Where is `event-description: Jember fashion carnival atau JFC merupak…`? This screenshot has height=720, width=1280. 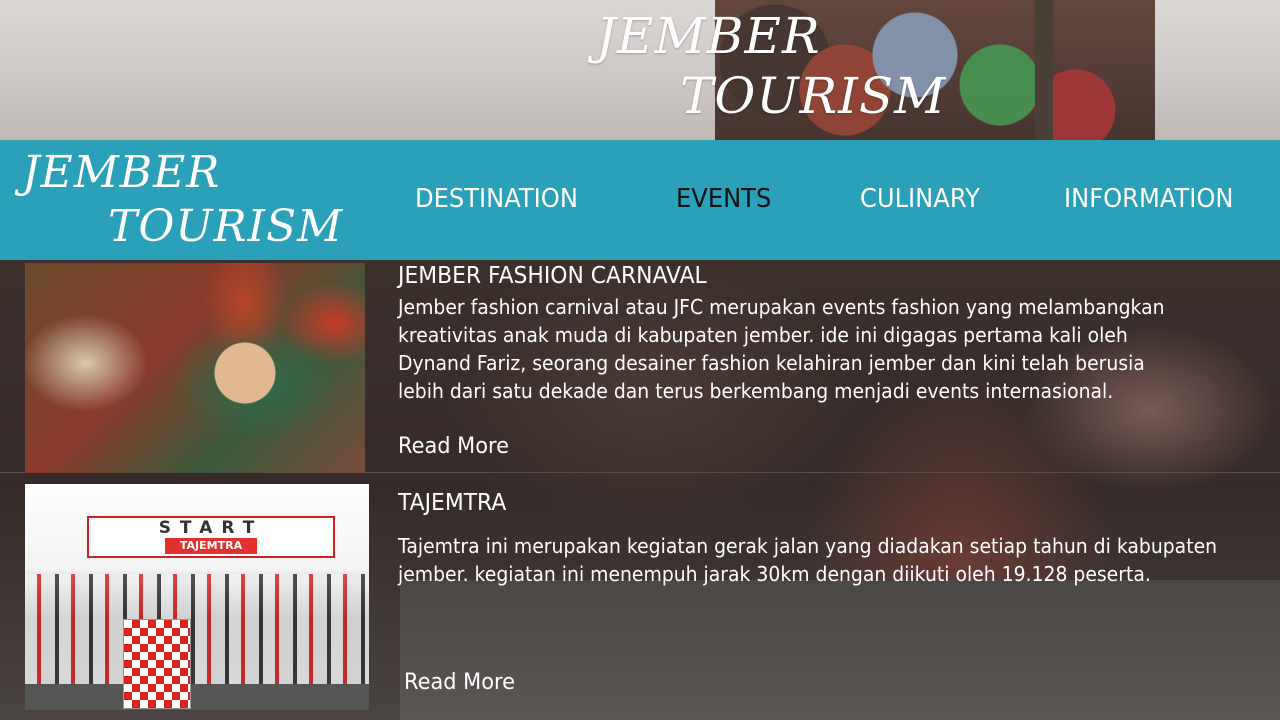
event-description: Jember fashion carnival atau JFC merupak… is located at coordinates (781, 349).